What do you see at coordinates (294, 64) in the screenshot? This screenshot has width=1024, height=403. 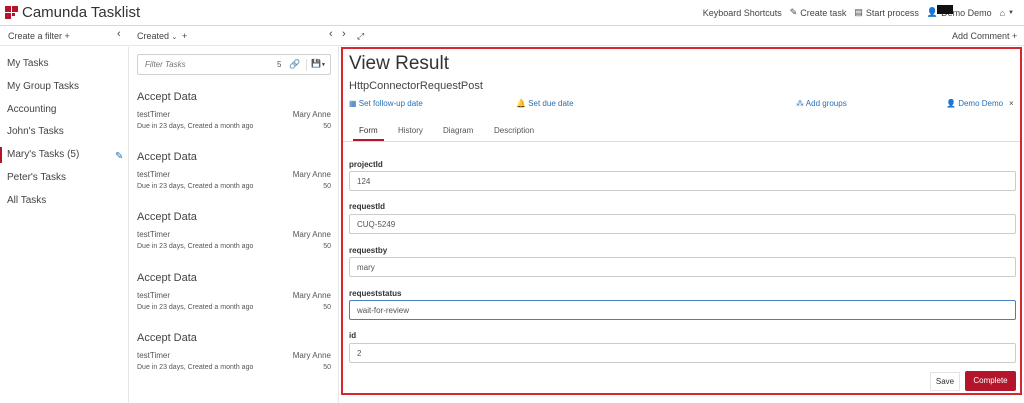 I see `link-icon: 🔗` at bounding box center [294, 64].